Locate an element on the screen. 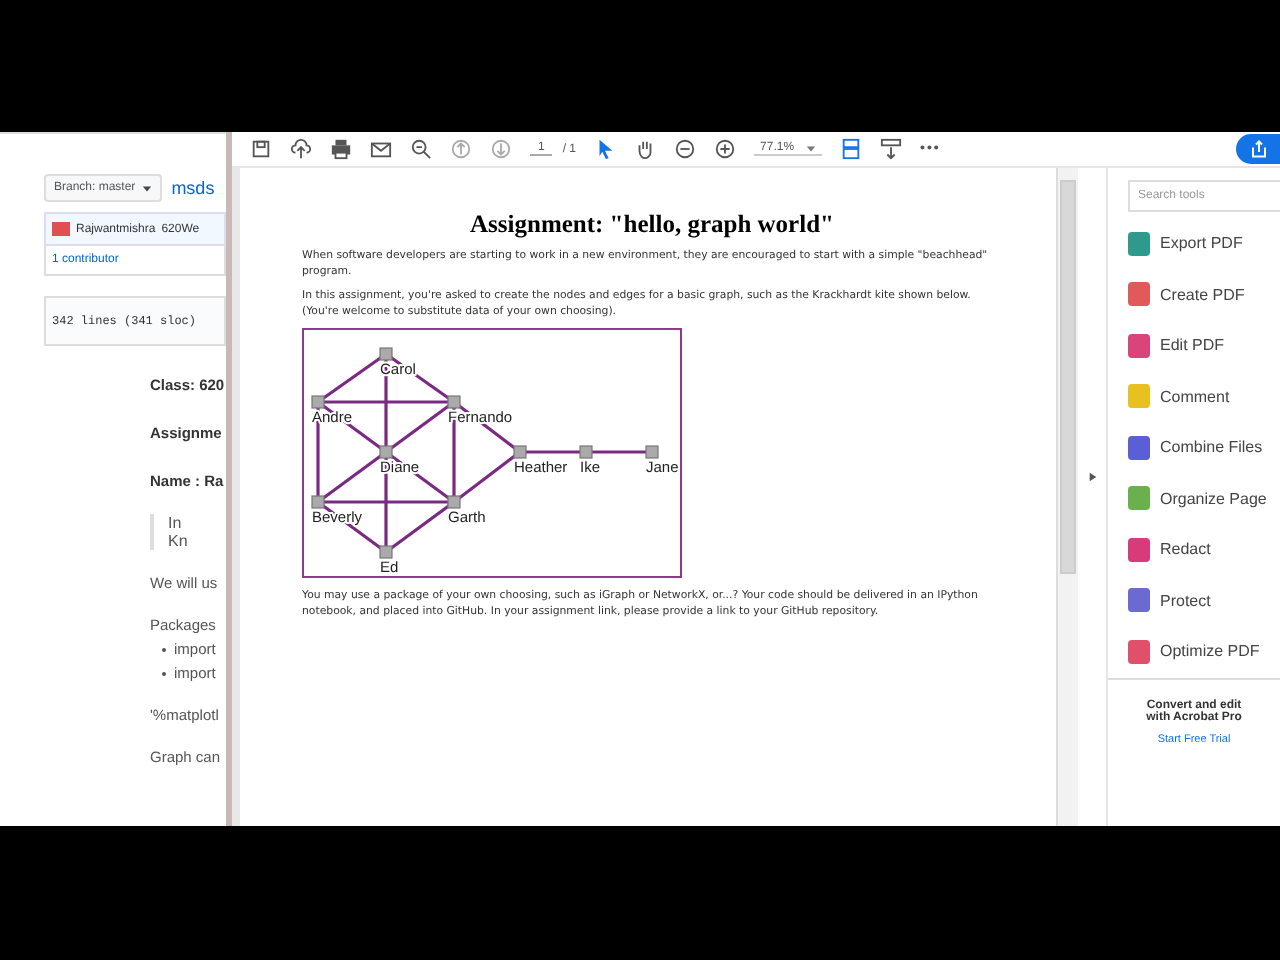 This screenshot has width=1280, height=960. tool-item: Optimize PDF is located at coordinates (1204, 651).